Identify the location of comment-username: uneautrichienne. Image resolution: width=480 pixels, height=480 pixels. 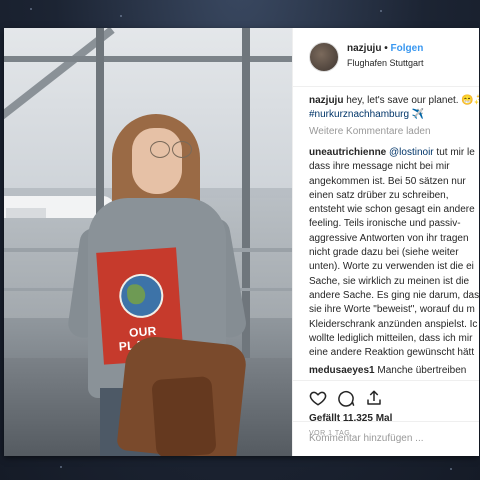
(347, 152).